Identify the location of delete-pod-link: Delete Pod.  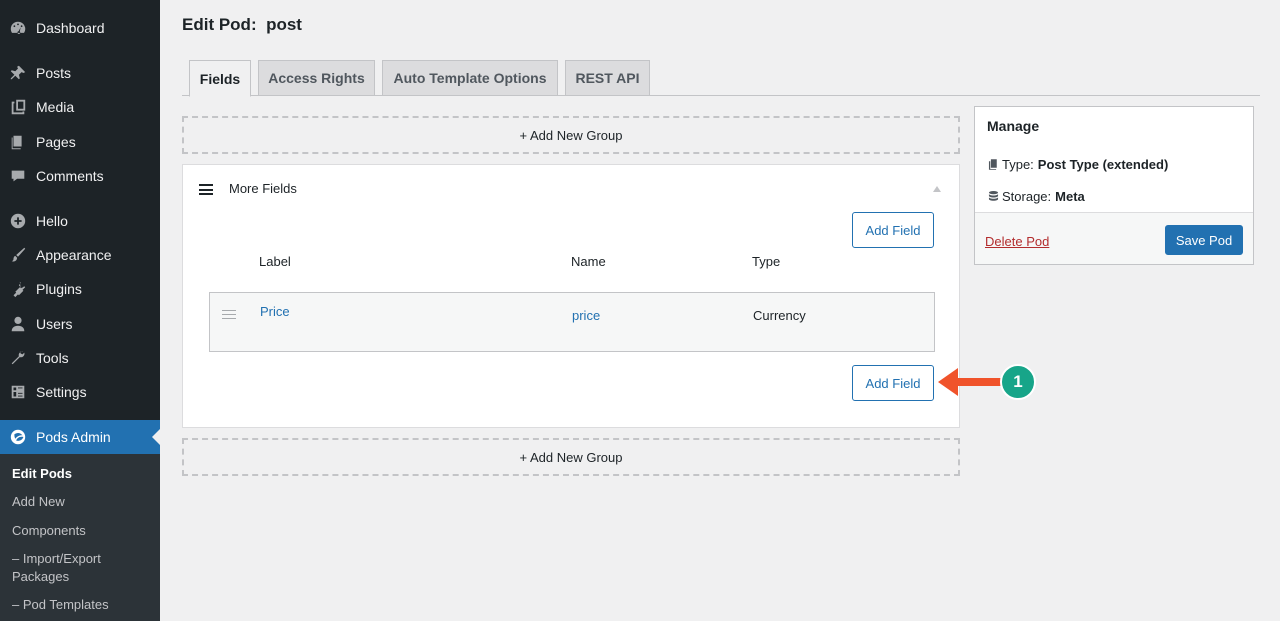
(1017, 241).